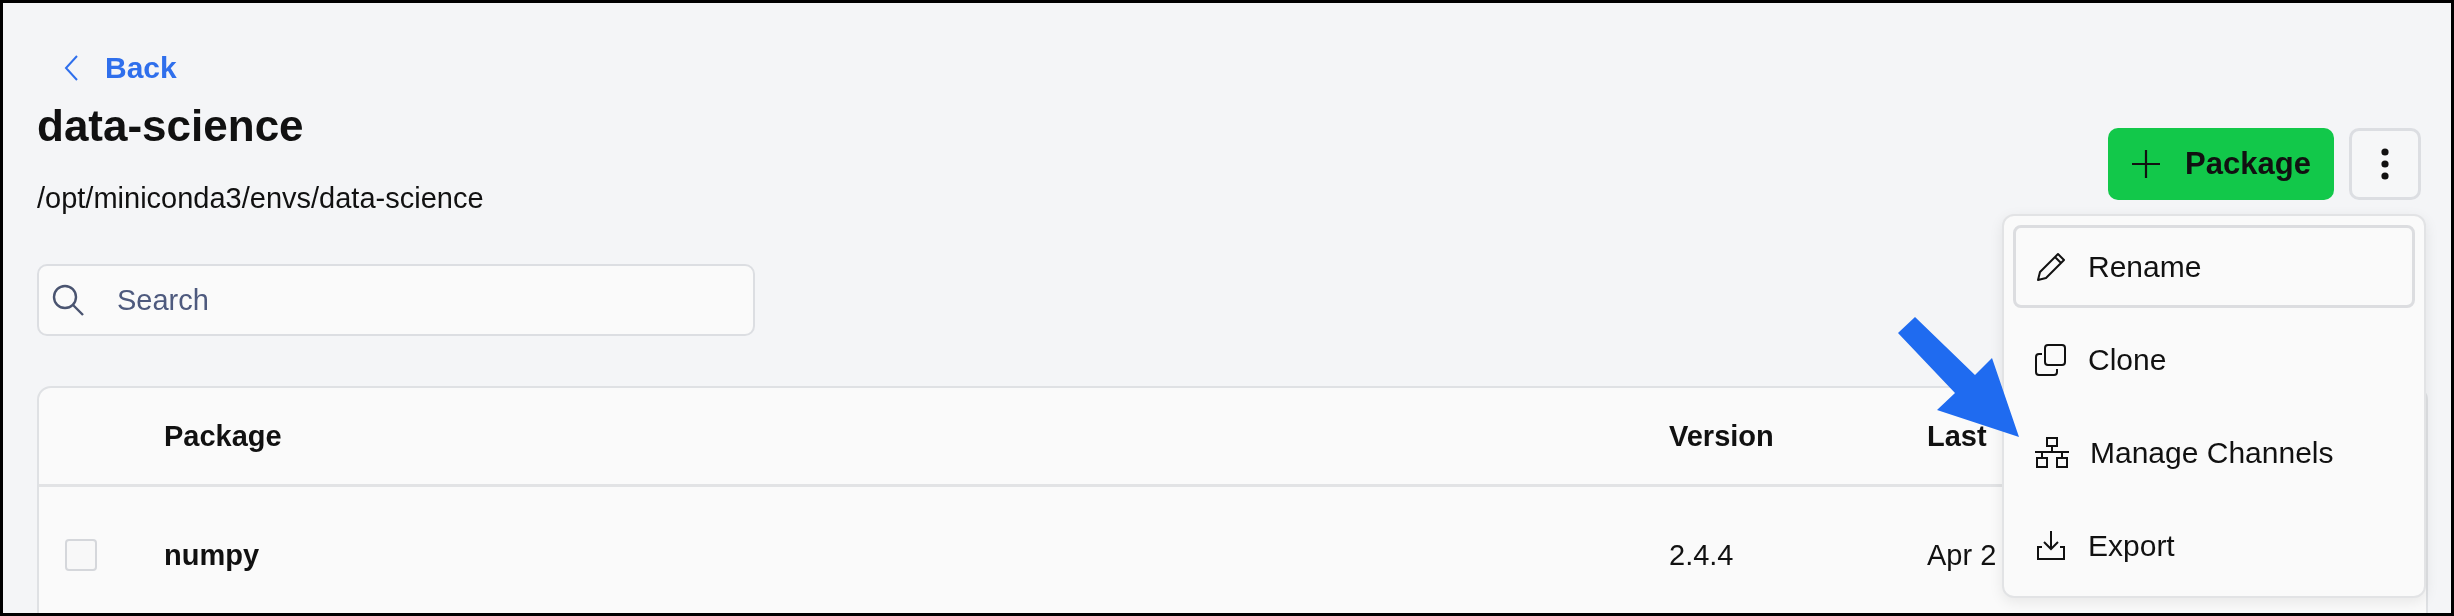  What do you see at coordinates (1957, 436) in the screenshot?
I see `column-header: Last` at bounding box center [1957, 436].